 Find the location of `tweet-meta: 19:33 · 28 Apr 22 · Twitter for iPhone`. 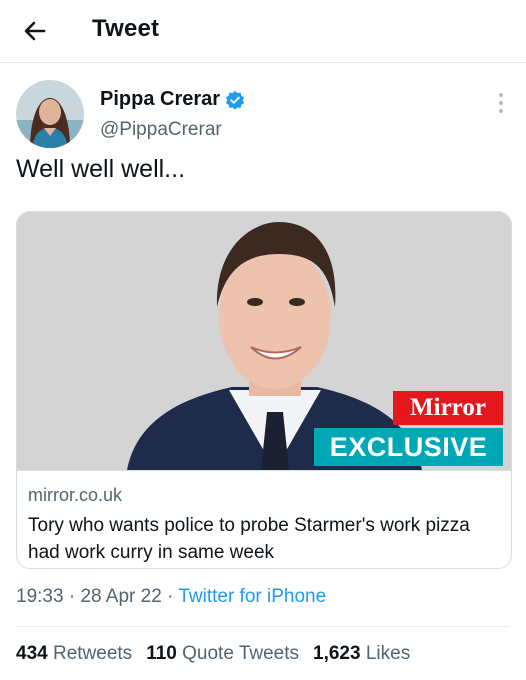

tweet-meta: 19:33 · 28 Apr 22 · Twitter for iPhone is located at coordinates (171, 597).